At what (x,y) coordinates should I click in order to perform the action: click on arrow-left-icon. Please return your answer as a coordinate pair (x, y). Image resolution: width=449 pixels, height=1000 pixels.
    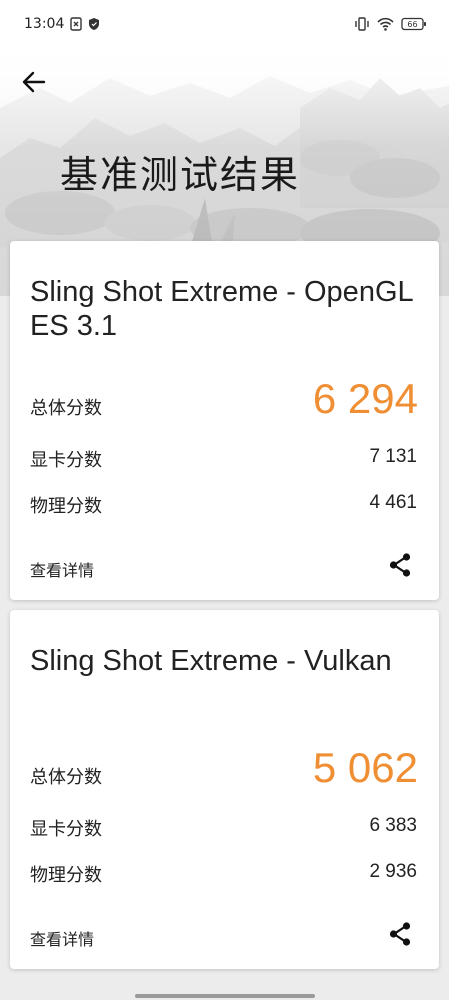
    Looking at the image, I should click on (34, 82).